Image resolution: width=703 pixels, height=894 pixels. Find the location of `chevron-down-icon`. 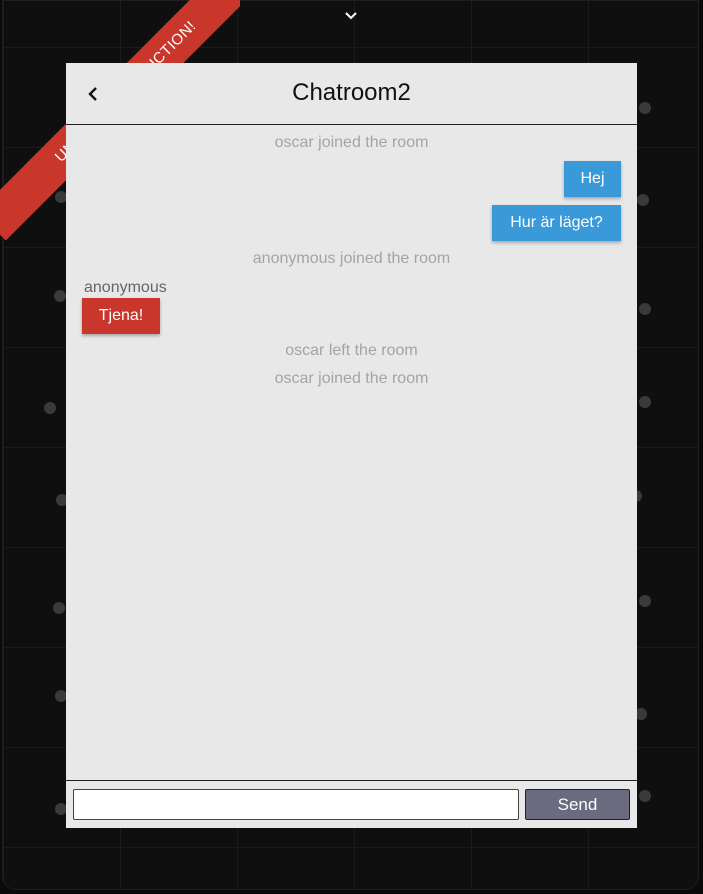

chevron-down-icon is located at coordinates (351, 16).